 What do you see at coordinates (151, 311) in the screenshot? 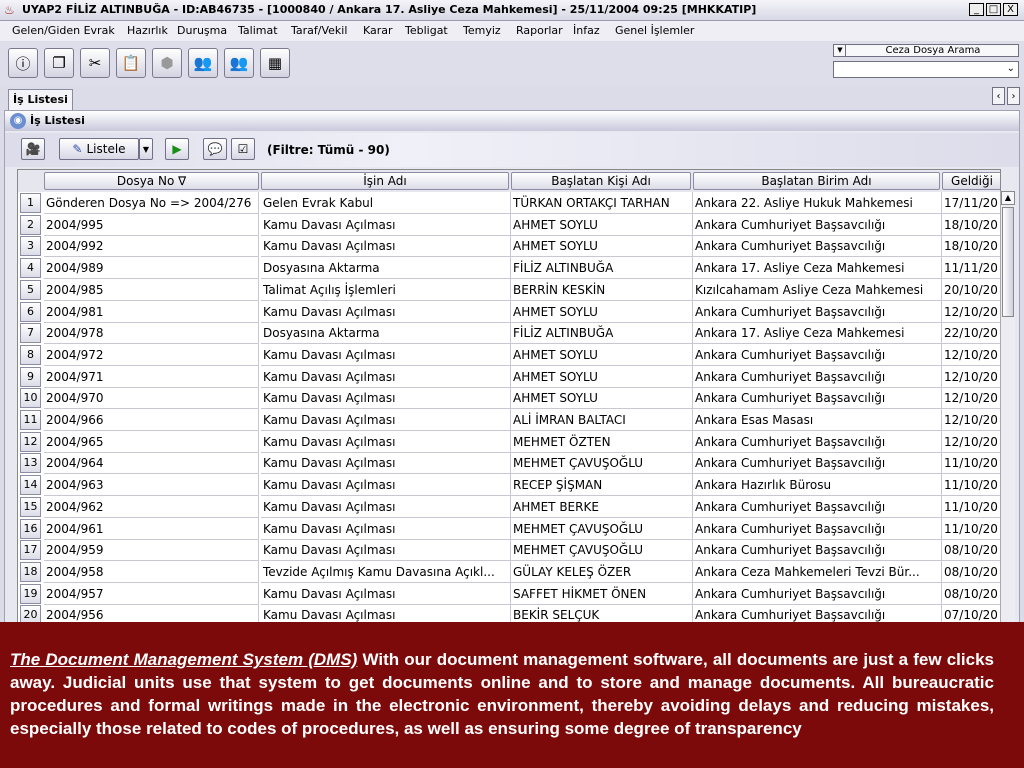
I see `cell-dosya-no: 2004/981` at bounding box center [151, 311].